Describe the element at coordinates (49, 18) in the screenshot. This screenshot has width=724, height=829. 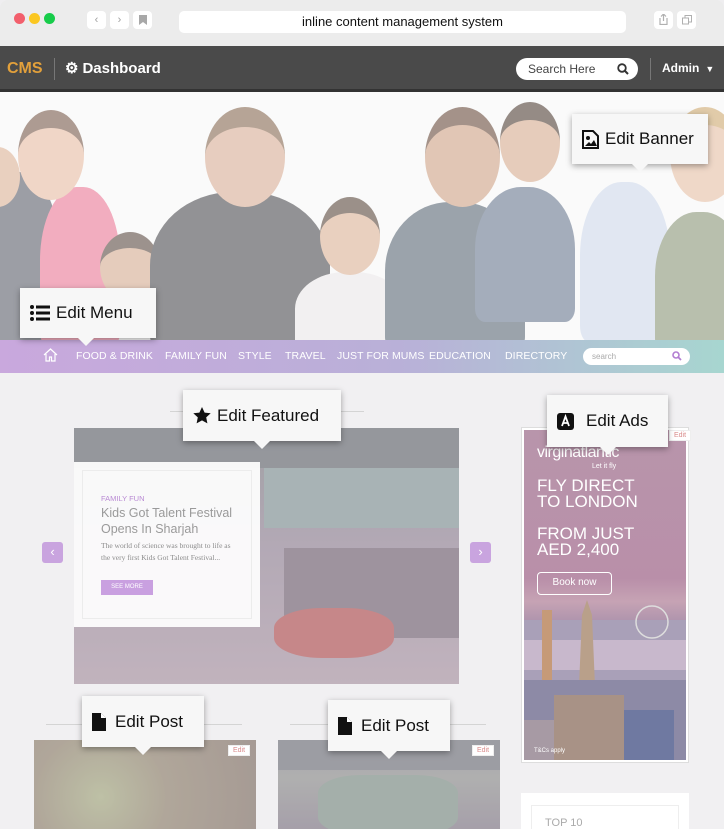
I see `maximize-window-button` at that location.